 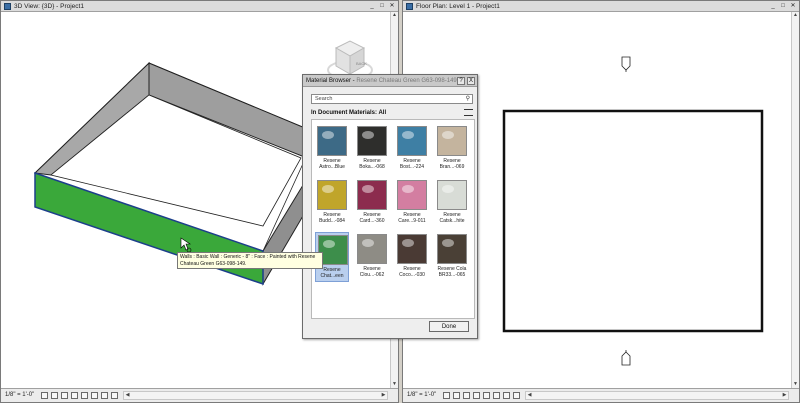 What do you see at coordinates (461, 81) in the screenshot?
I see `help-button: ?` at bounding box center [461, 81].